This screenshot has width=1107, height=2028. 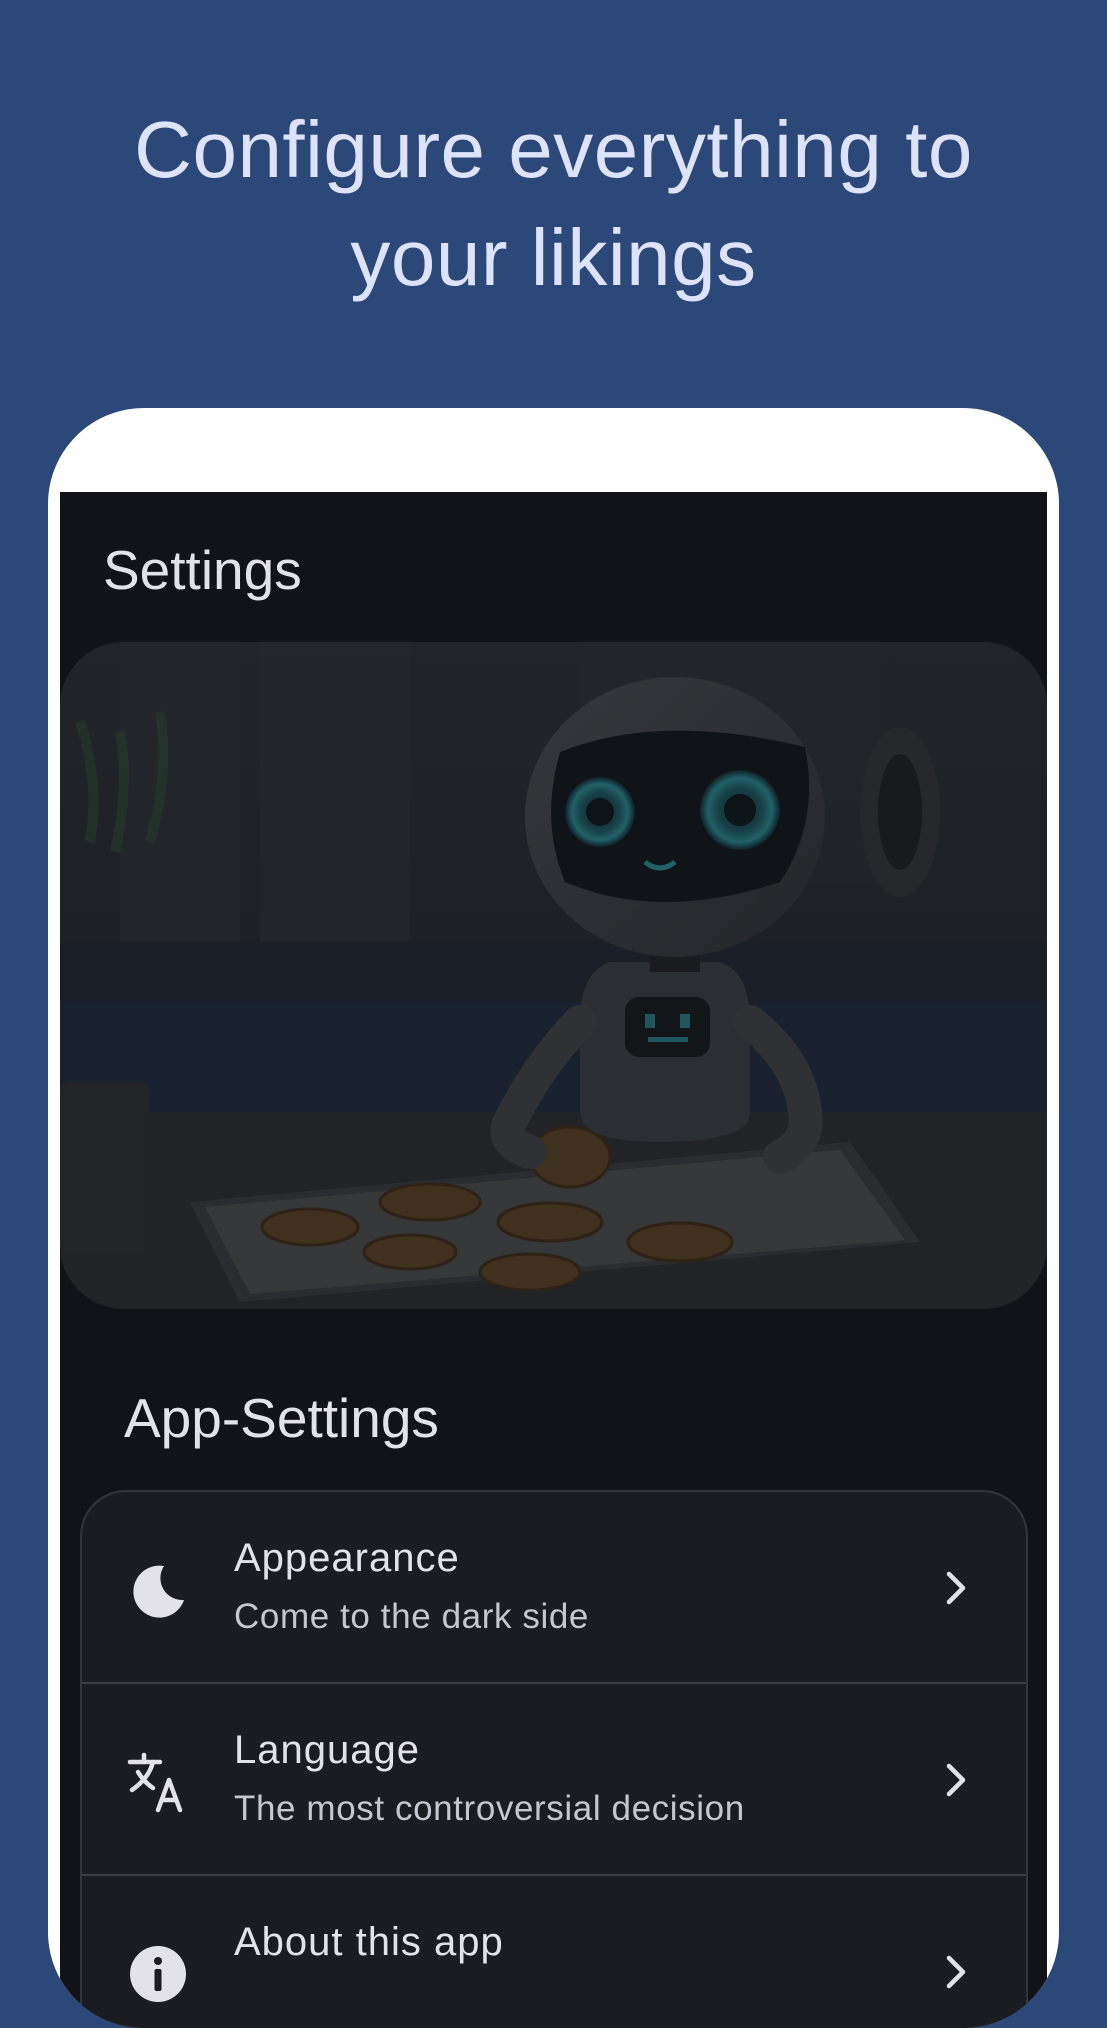 What do you see at coordinates (411, 1616) in the screenshot?
I see `settings-item-subtitle: Come to the dark side` at bounding box center [411, 1616].